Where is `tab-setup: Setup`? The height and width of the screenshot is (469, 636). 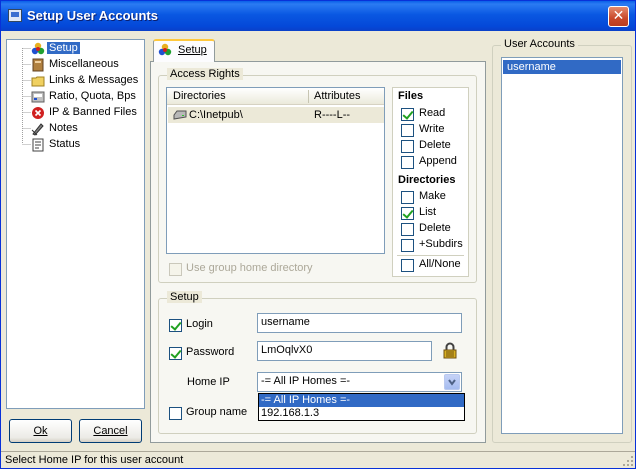
tab-setup: Setup is located at coordinates (184, 50).